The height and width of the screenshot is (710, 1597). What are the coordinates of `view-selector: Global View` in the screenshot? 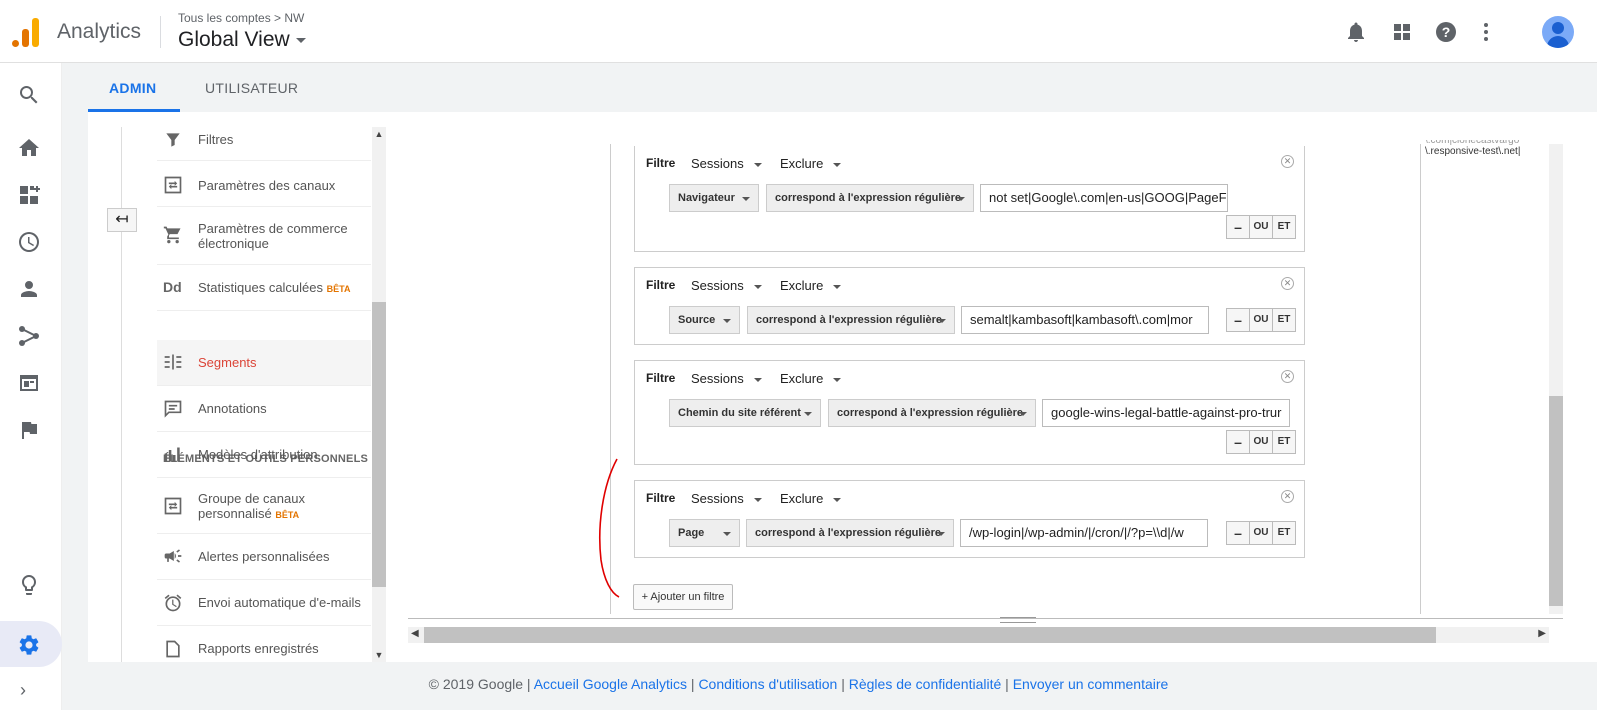 It's located at (242, 40).